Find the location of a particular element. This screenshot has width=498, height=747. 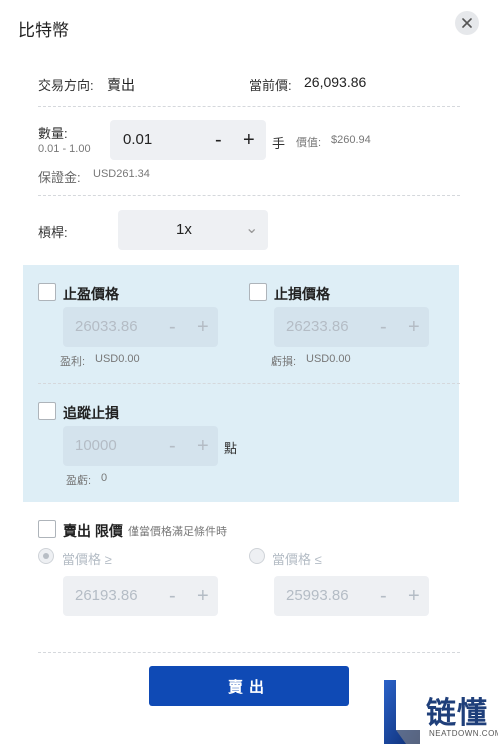

profit-label: 盈利: is located at coordinates (73, 362).